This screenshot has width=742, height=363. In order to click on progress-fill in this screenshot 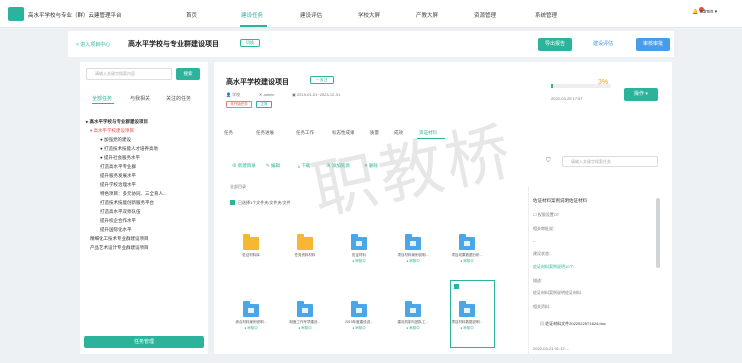, I will do `click(552, 86)`.